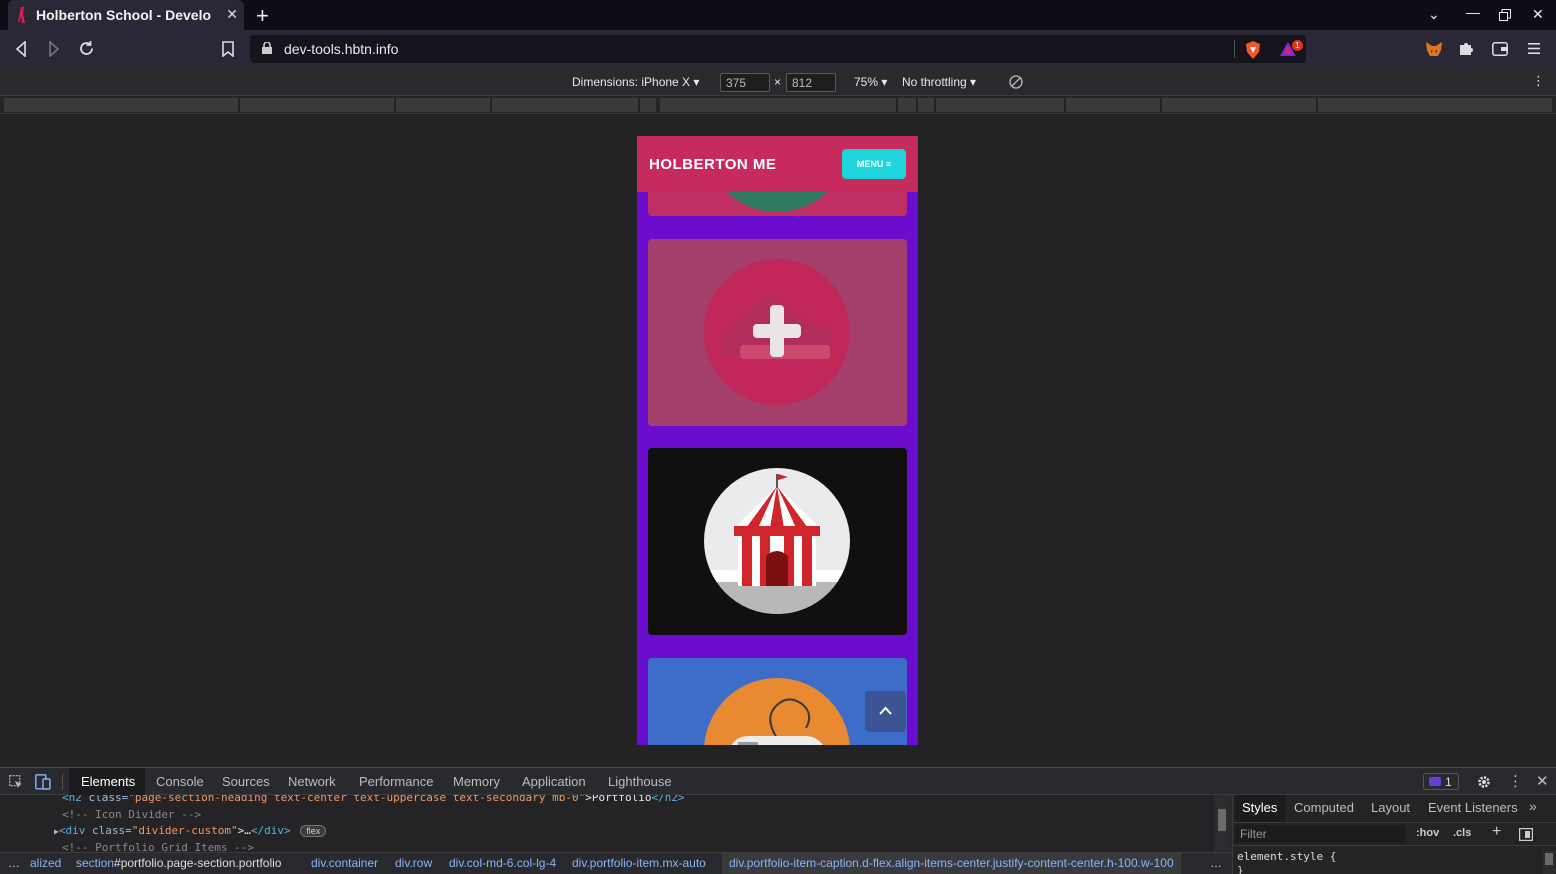  What do you see at coordinates (777, 721) in the screenshot?
I see `game-controller-icon` at bounding box center [777, 721].